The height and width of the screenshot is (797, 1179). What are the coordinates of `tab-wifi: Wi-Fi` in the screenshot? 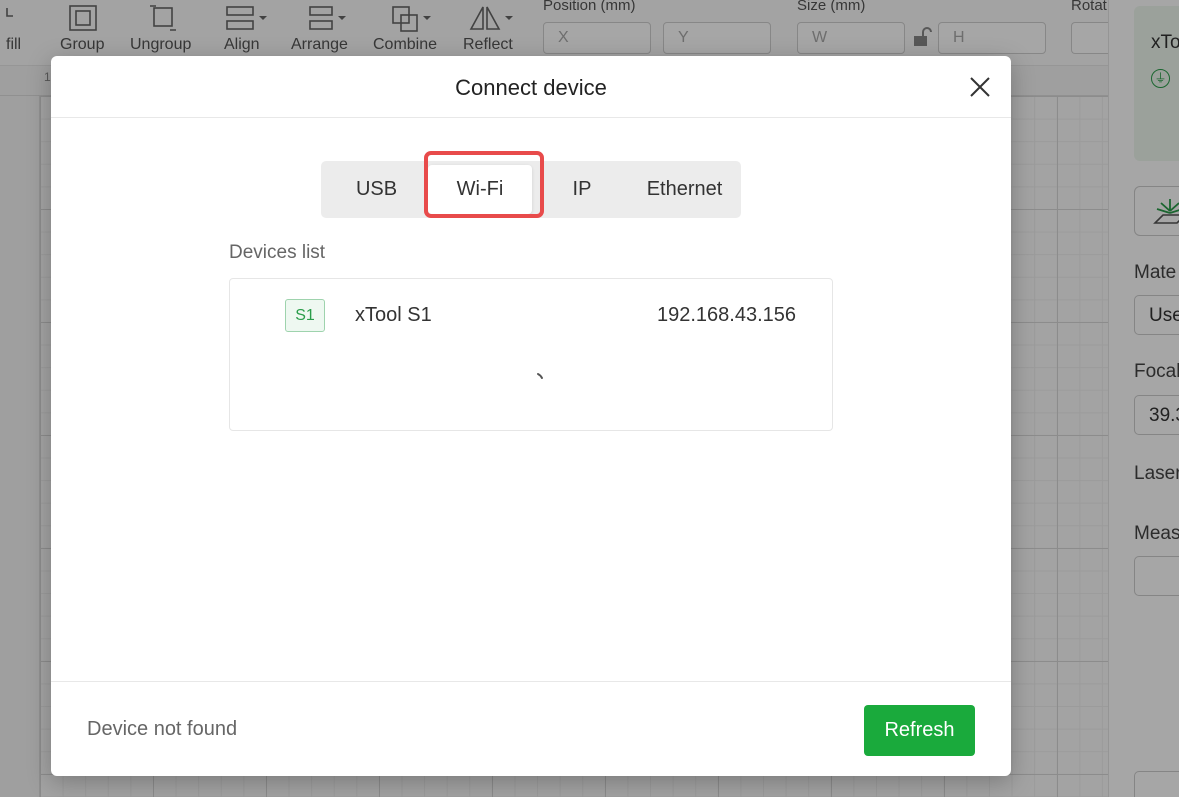 It's located at (480, 189).